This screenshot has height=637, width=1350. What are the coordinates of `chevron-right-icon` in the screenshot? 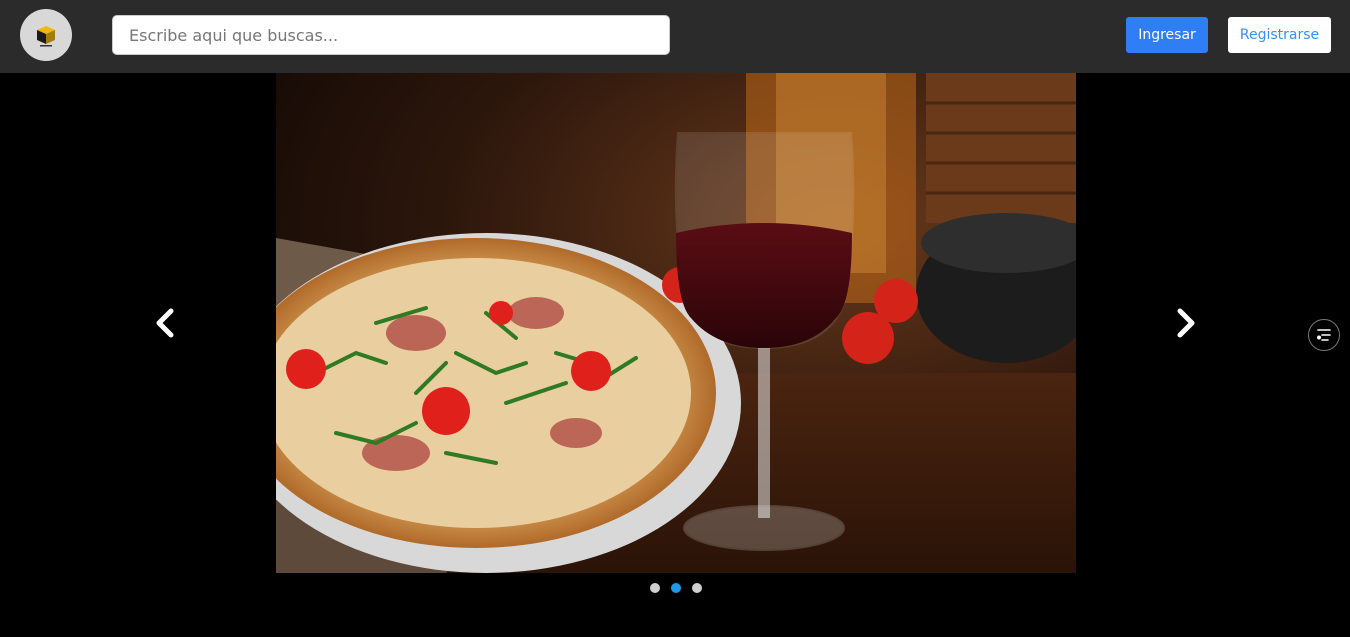 It's located at (1186, 323).